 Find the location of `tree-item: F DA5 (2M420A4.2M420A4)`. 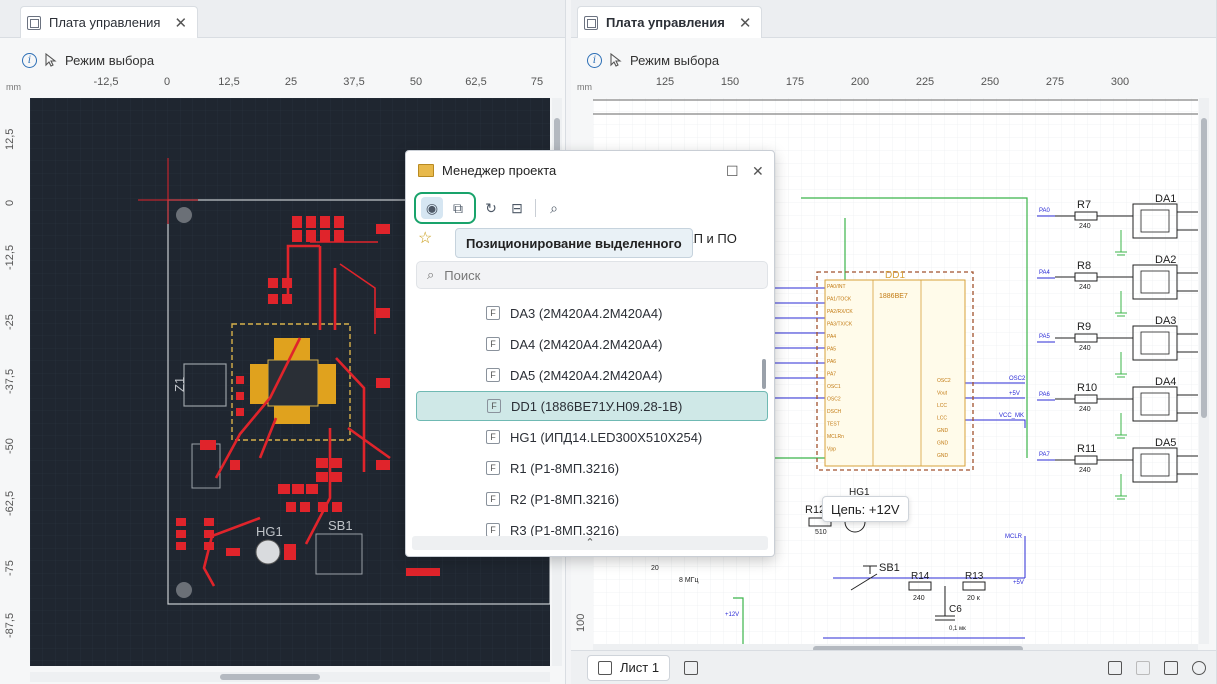

tree-item: F DA5 (2M420A4.2M420A4) is located at coordinates (592, 375).